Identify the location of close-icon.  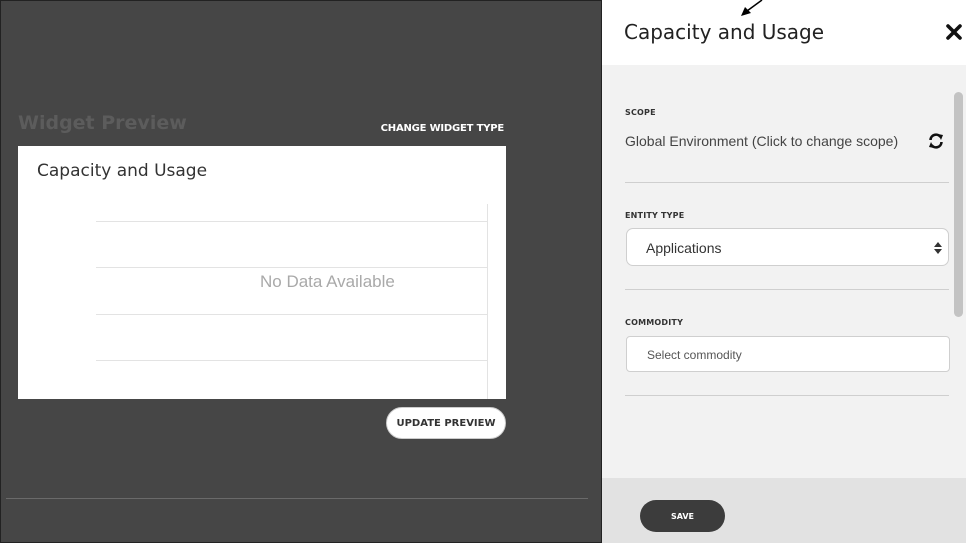
(954, 31).